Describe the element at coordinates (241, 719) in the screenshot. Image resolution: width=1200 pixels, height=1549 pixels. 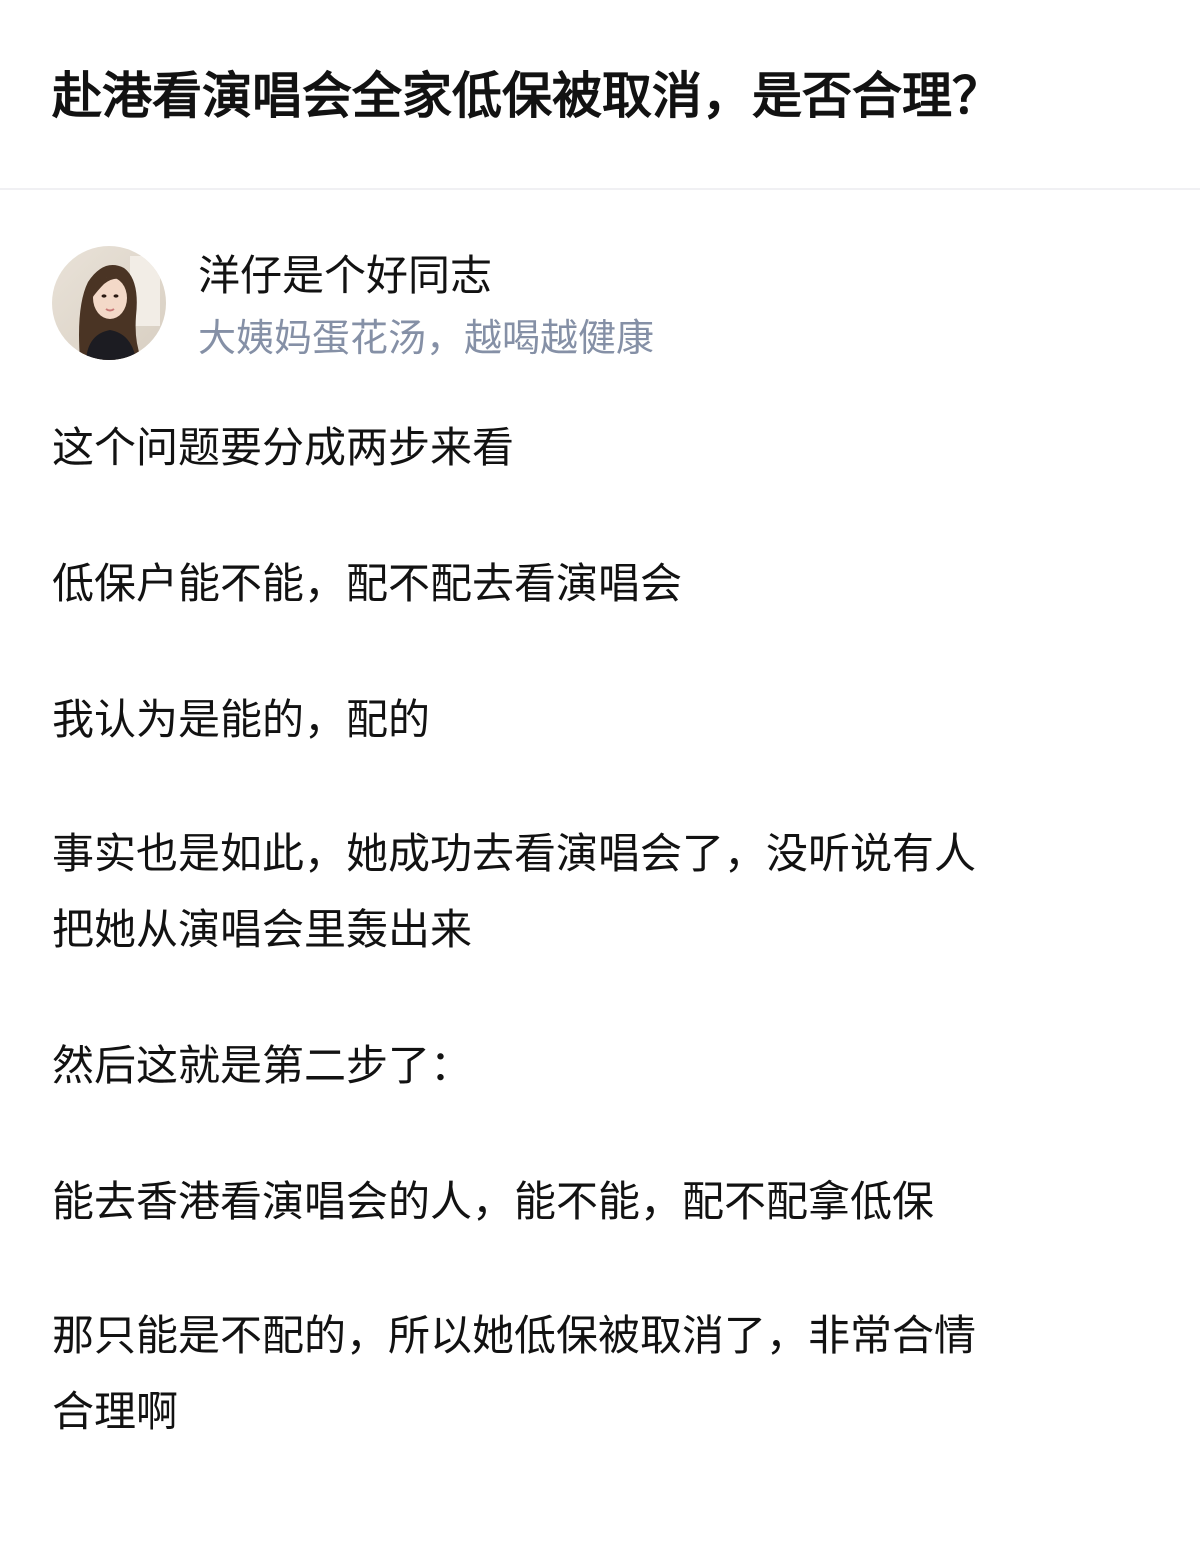
I see `answer-line: 我认为是能的，配的` at that location.